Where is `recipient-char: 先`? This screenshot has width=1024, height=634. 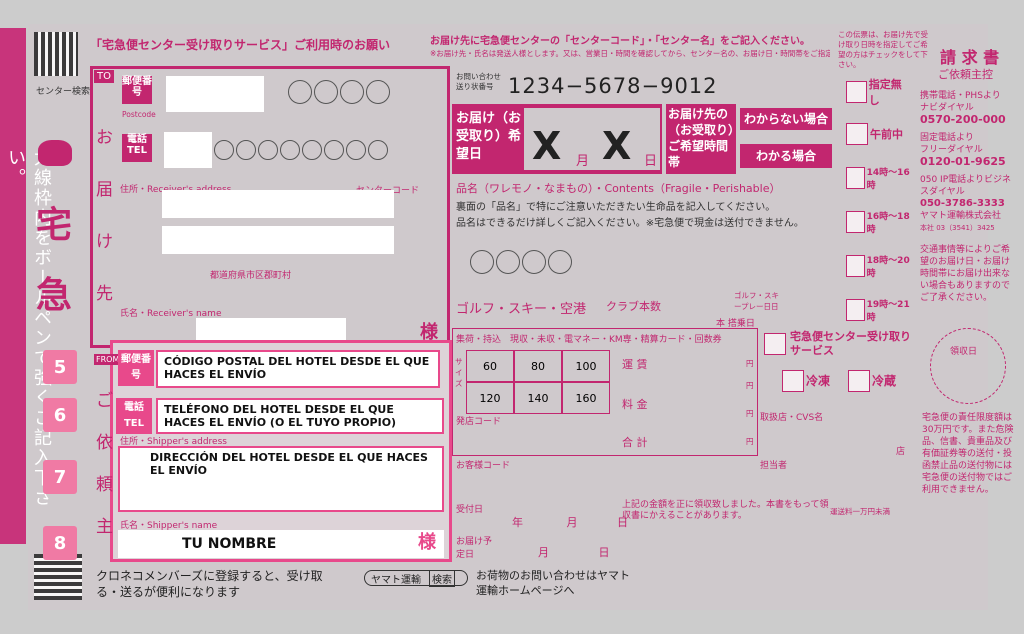
recipient-char: 先 is located at coordinates (104, 294).